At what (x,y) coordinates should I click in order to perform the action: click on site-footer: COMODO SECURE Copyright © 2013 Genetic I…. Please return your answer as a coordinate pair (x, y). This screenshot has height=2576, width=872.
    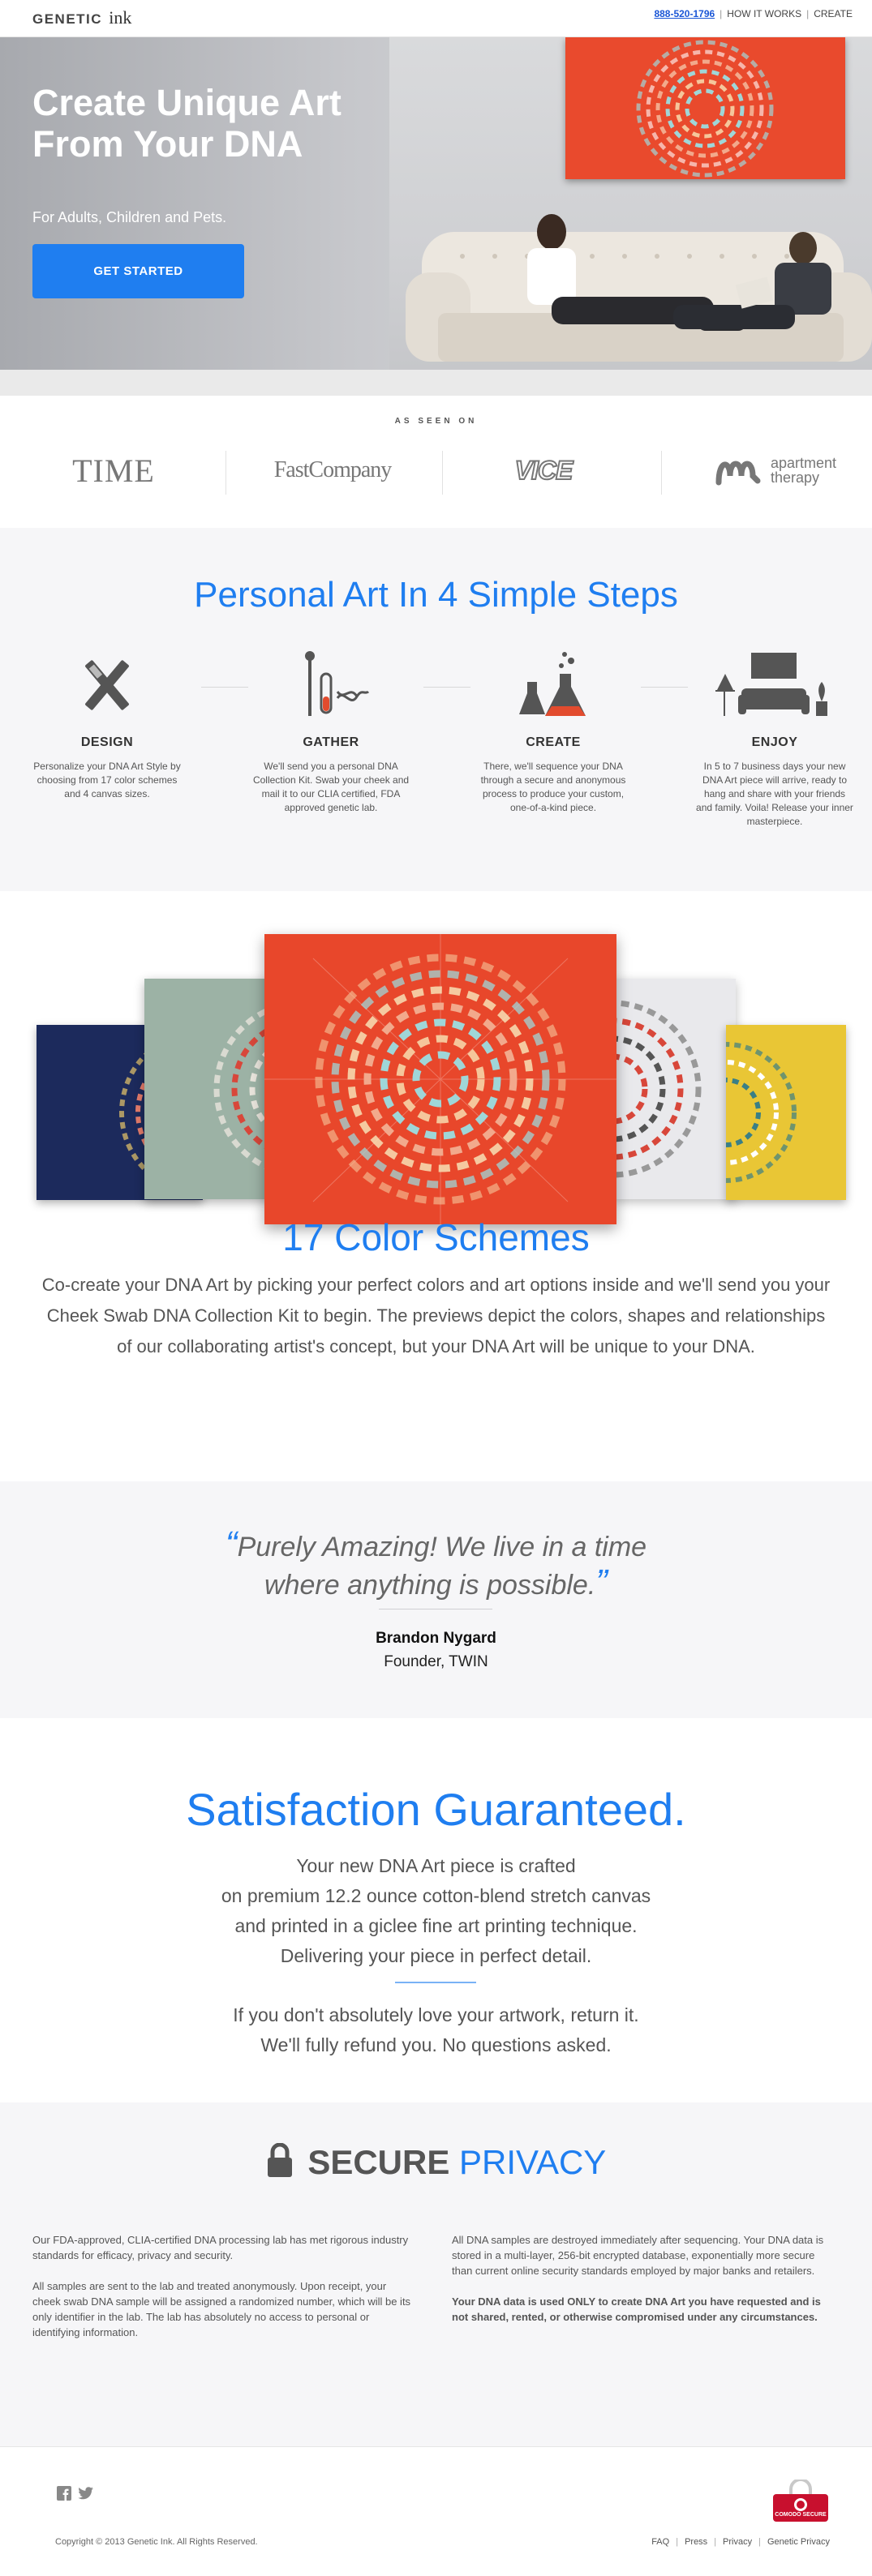
    Looking at the image, I should click on (436, 2511).